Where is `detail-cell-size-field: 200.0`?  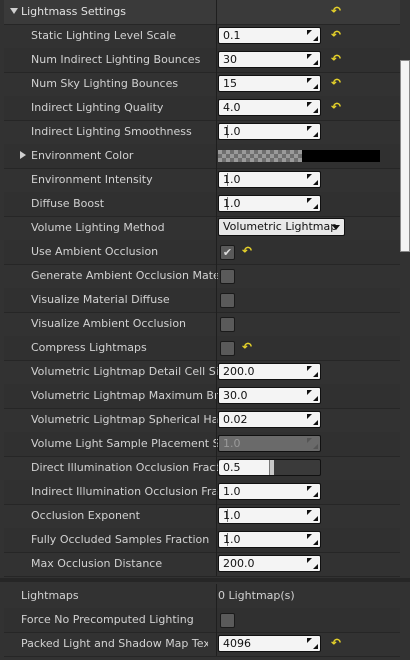
detail-cell-size-field: 200.0 is located at coordinates (269, 371).